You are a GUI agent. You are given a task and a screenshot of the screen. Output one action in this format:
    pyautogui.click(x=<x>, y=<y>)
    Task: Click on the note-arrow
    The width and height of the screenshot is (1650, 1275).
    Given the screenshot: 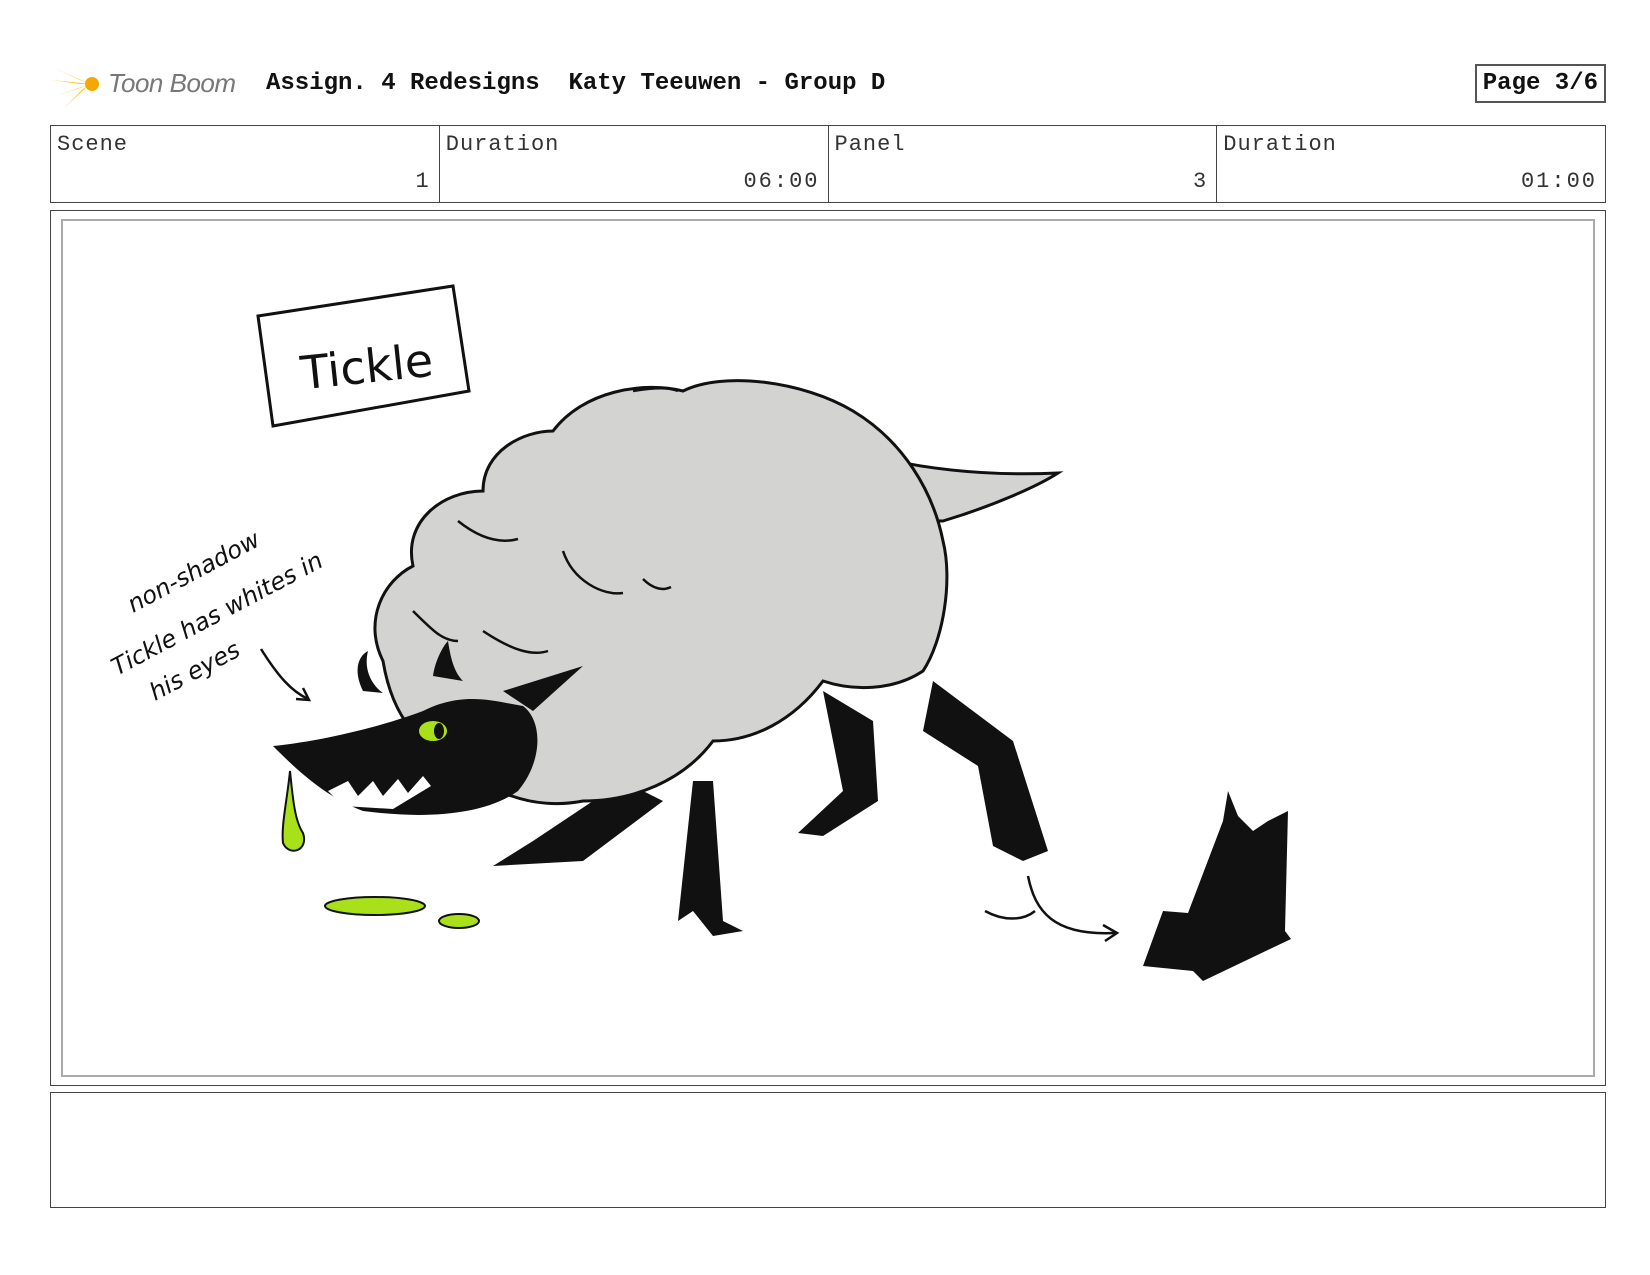 What is the action you would take?
    pyautogui.click(x=284, y=674)
    